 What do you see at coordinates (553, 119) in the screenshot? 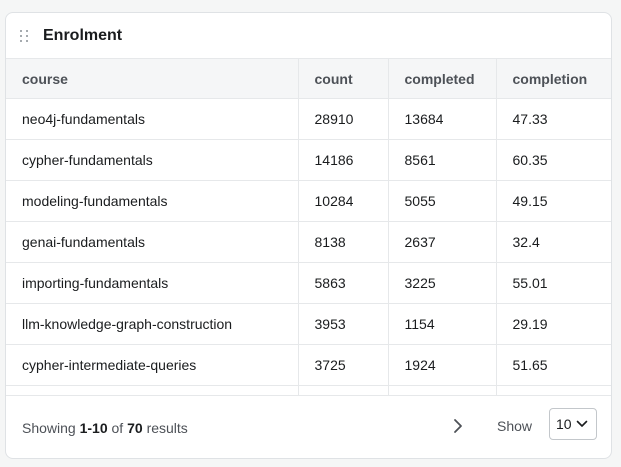
I see `cell-completion: 47.33` at bounding box center [553, 119].